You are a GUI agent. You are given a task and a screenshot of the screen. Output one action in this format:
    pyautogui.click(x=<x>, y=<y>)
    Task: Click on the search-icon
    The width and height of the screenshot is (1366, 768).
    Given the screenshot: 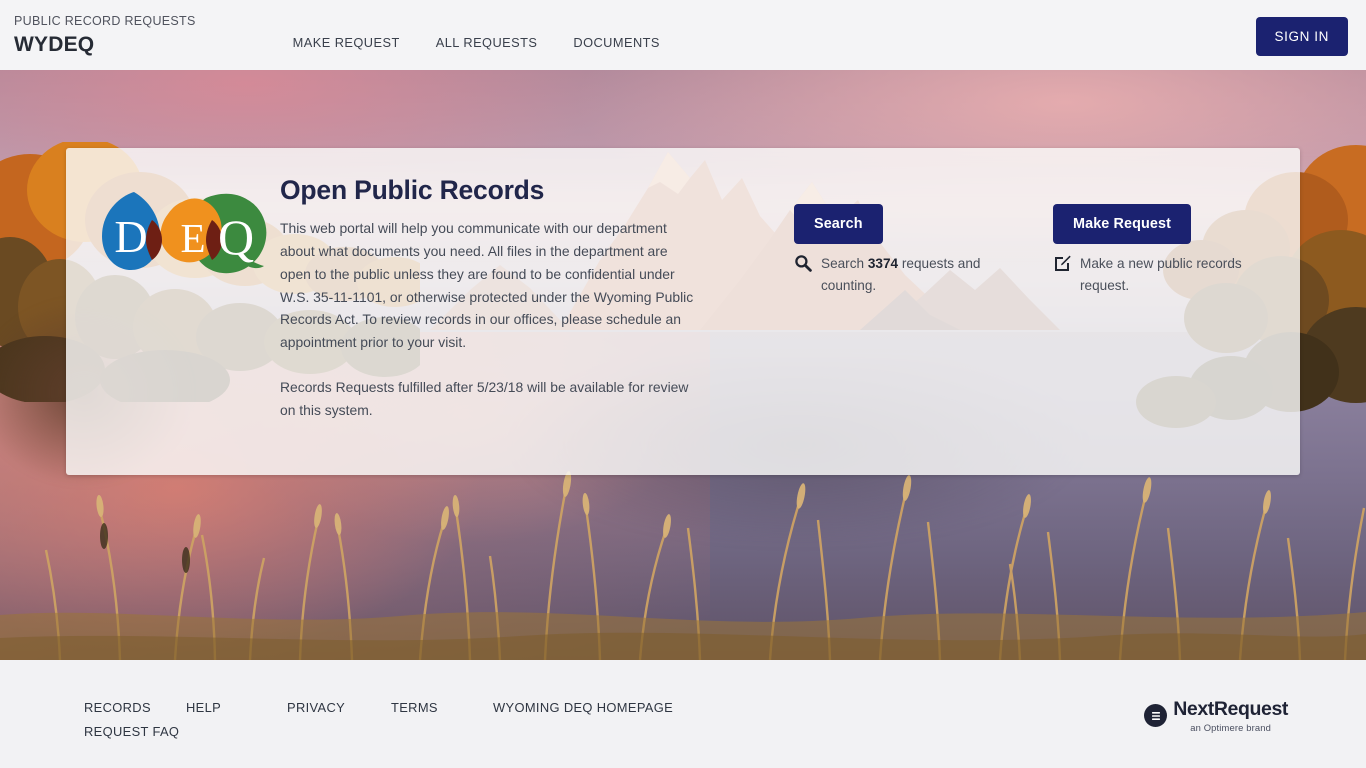 What is the action you would take?
    pyautogui.click(x=803, y=266)
    